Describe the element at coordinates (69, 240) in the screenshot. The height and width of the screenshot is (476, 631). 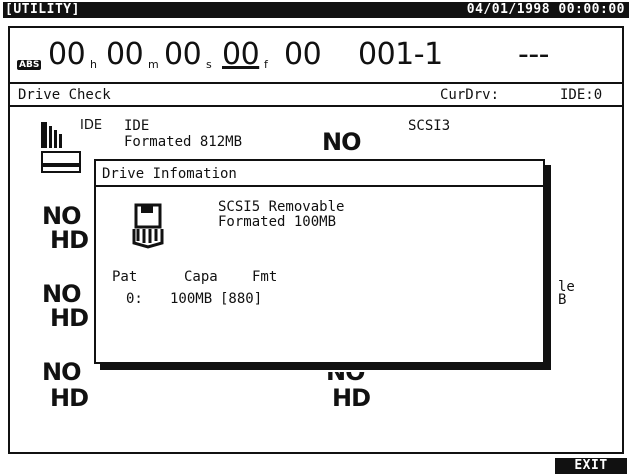
I see `left-row1-line2: HD` at that location.